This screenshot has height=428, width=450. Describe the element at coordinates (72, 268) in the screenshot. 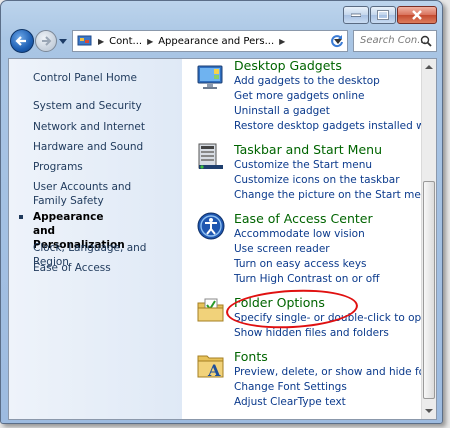

I see `sidebar-item-ease-of-access: Ease of Access` at that location.